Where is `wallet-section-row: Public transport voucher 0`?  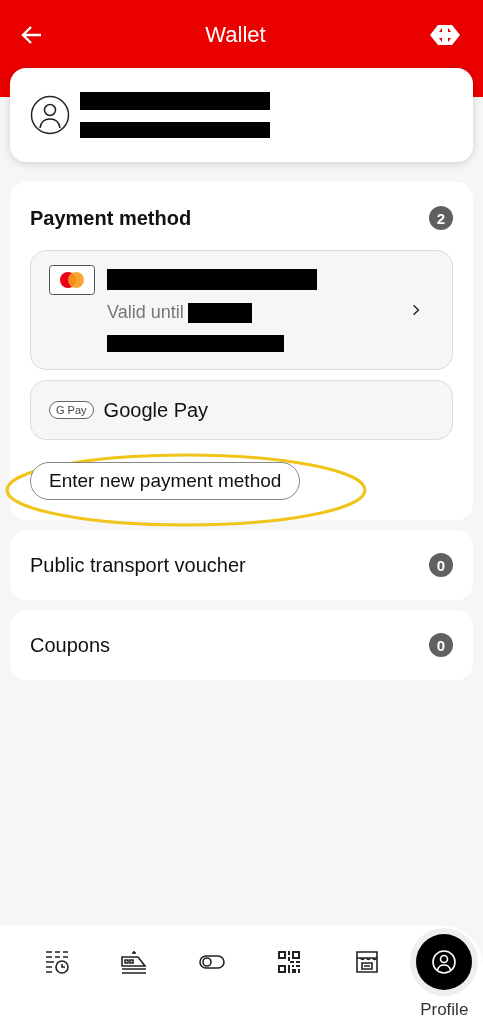
wallet-section-row: Public transport voucher 0 is located at coordinates (241, 565).